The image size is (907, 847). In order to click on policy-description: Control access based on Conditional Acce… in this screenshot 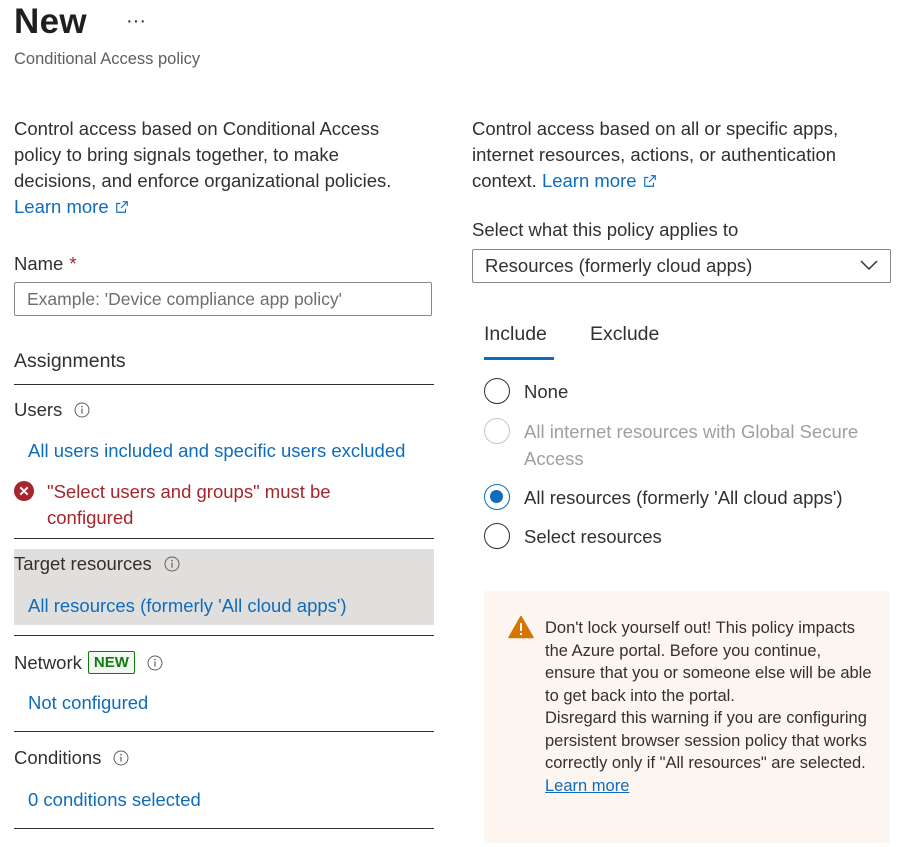, I will do `click(219, 168)`.